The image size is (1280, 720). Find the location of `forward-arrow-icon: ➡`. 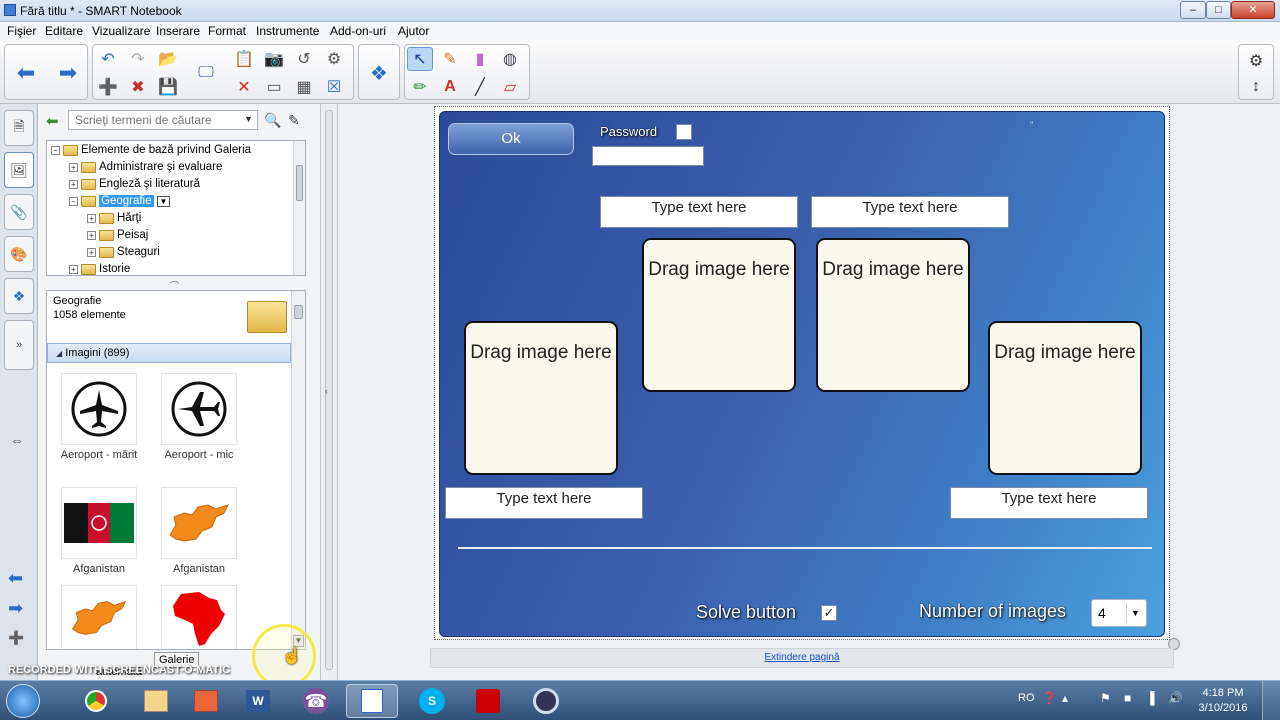

forward-arrow-icon: ➡ is located at coordinates (15, 608).